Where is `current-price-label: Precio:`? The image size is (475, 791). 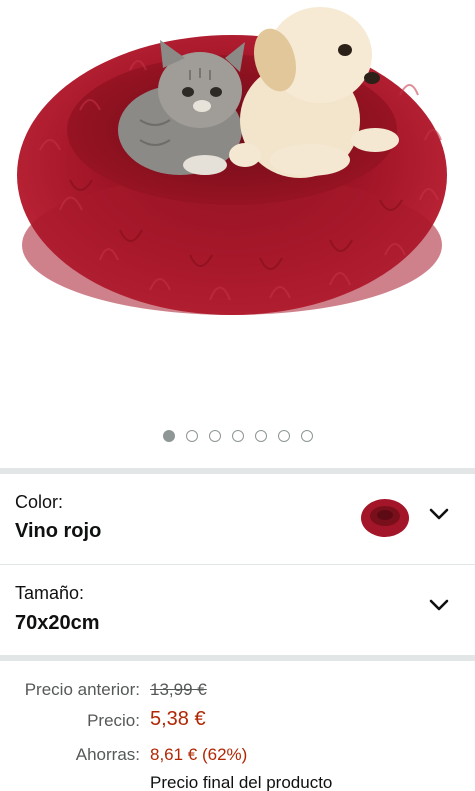 current-price-label: Precio: is located at coordinates (113, 720).